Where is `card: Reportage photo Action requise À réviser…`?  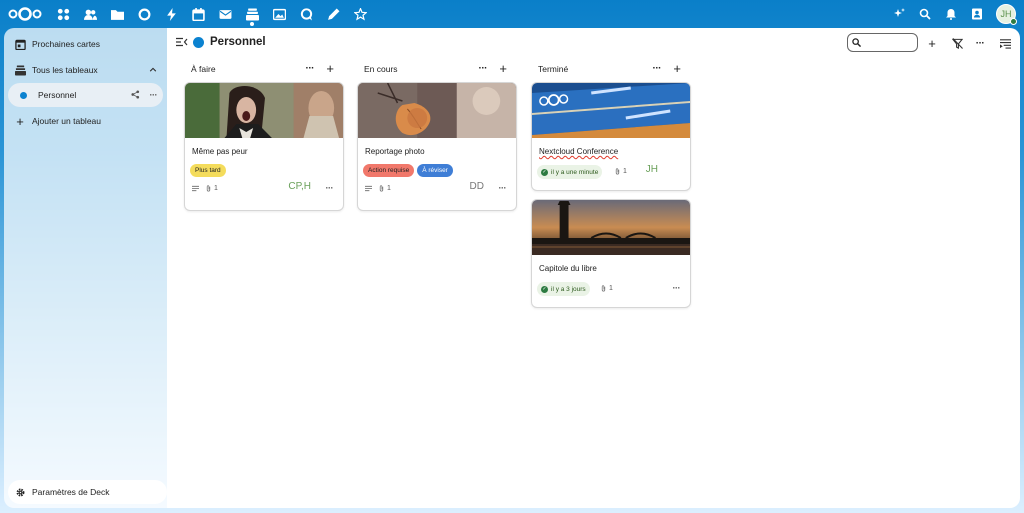 card: Reportage photo Action requise À réviser… is located at coordinates (437, 146).